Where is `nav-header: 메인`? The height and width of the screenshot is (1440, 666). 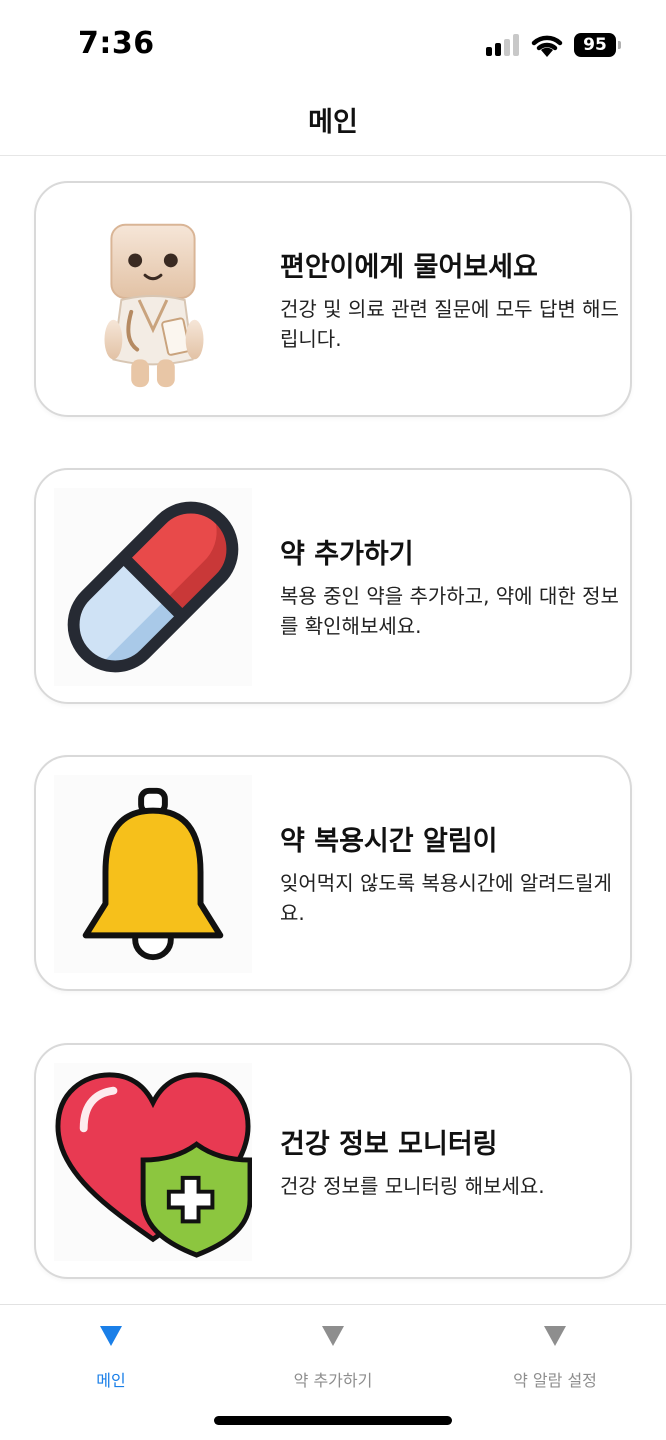
nav-header: 메인 is located at coordinates (333, 123).